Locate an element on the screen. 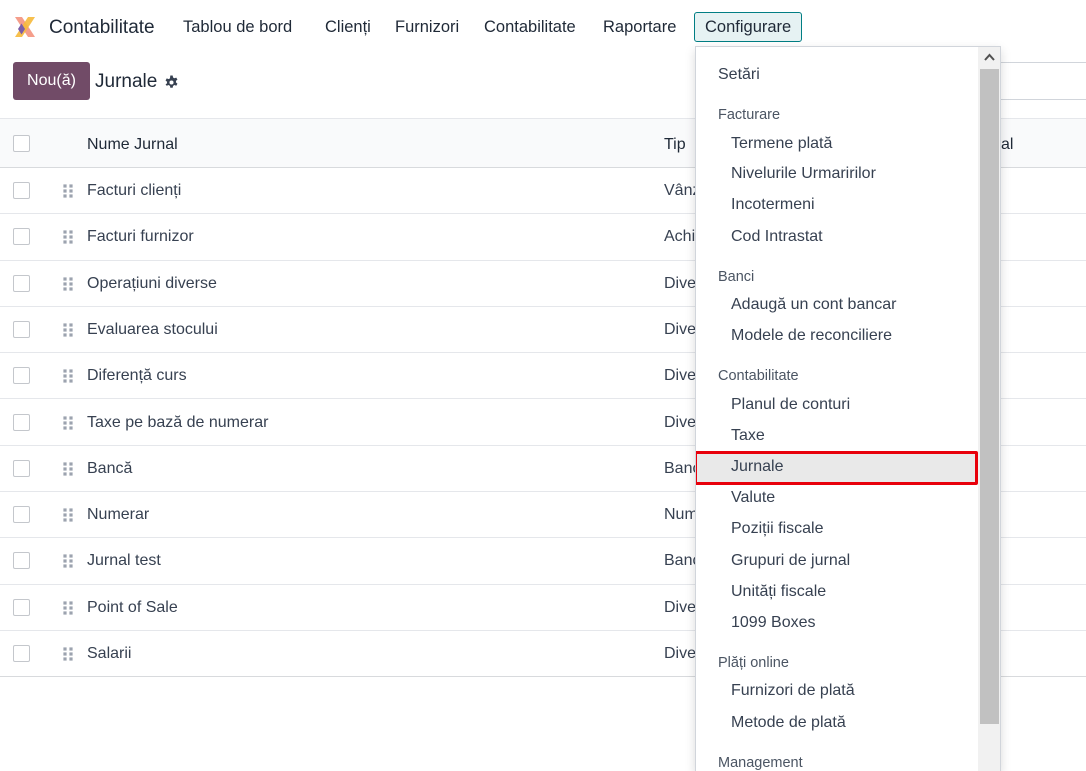  menu-item-nivelurile-urmaririlor: Nivelurile Urmaririlor is located at coordinates (803, 174).